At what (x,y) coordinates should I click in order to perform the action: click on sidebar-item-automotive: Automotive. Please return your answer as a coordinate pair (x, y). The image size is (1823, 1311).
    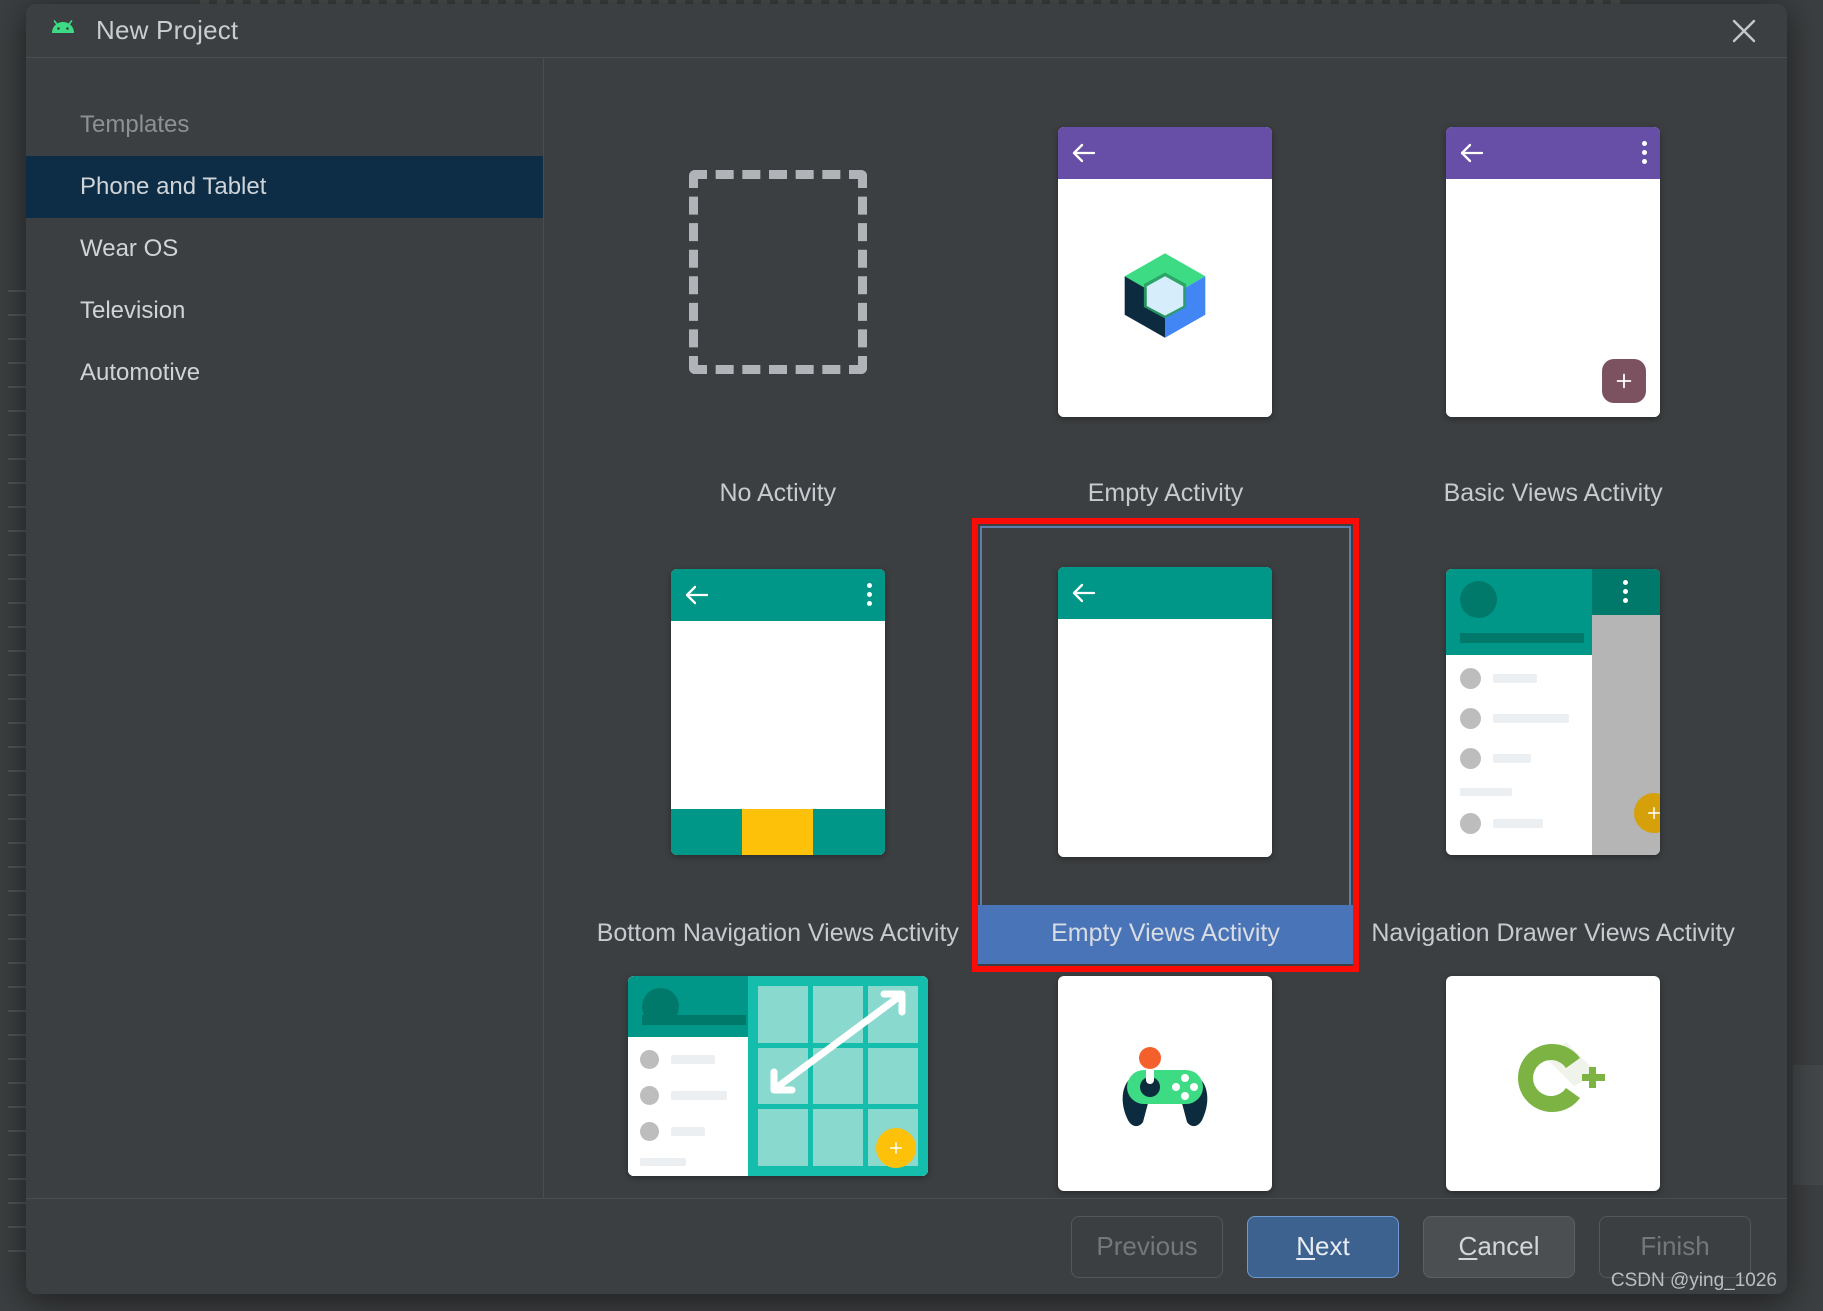
    Looking at the image, I should click on (284, 373).